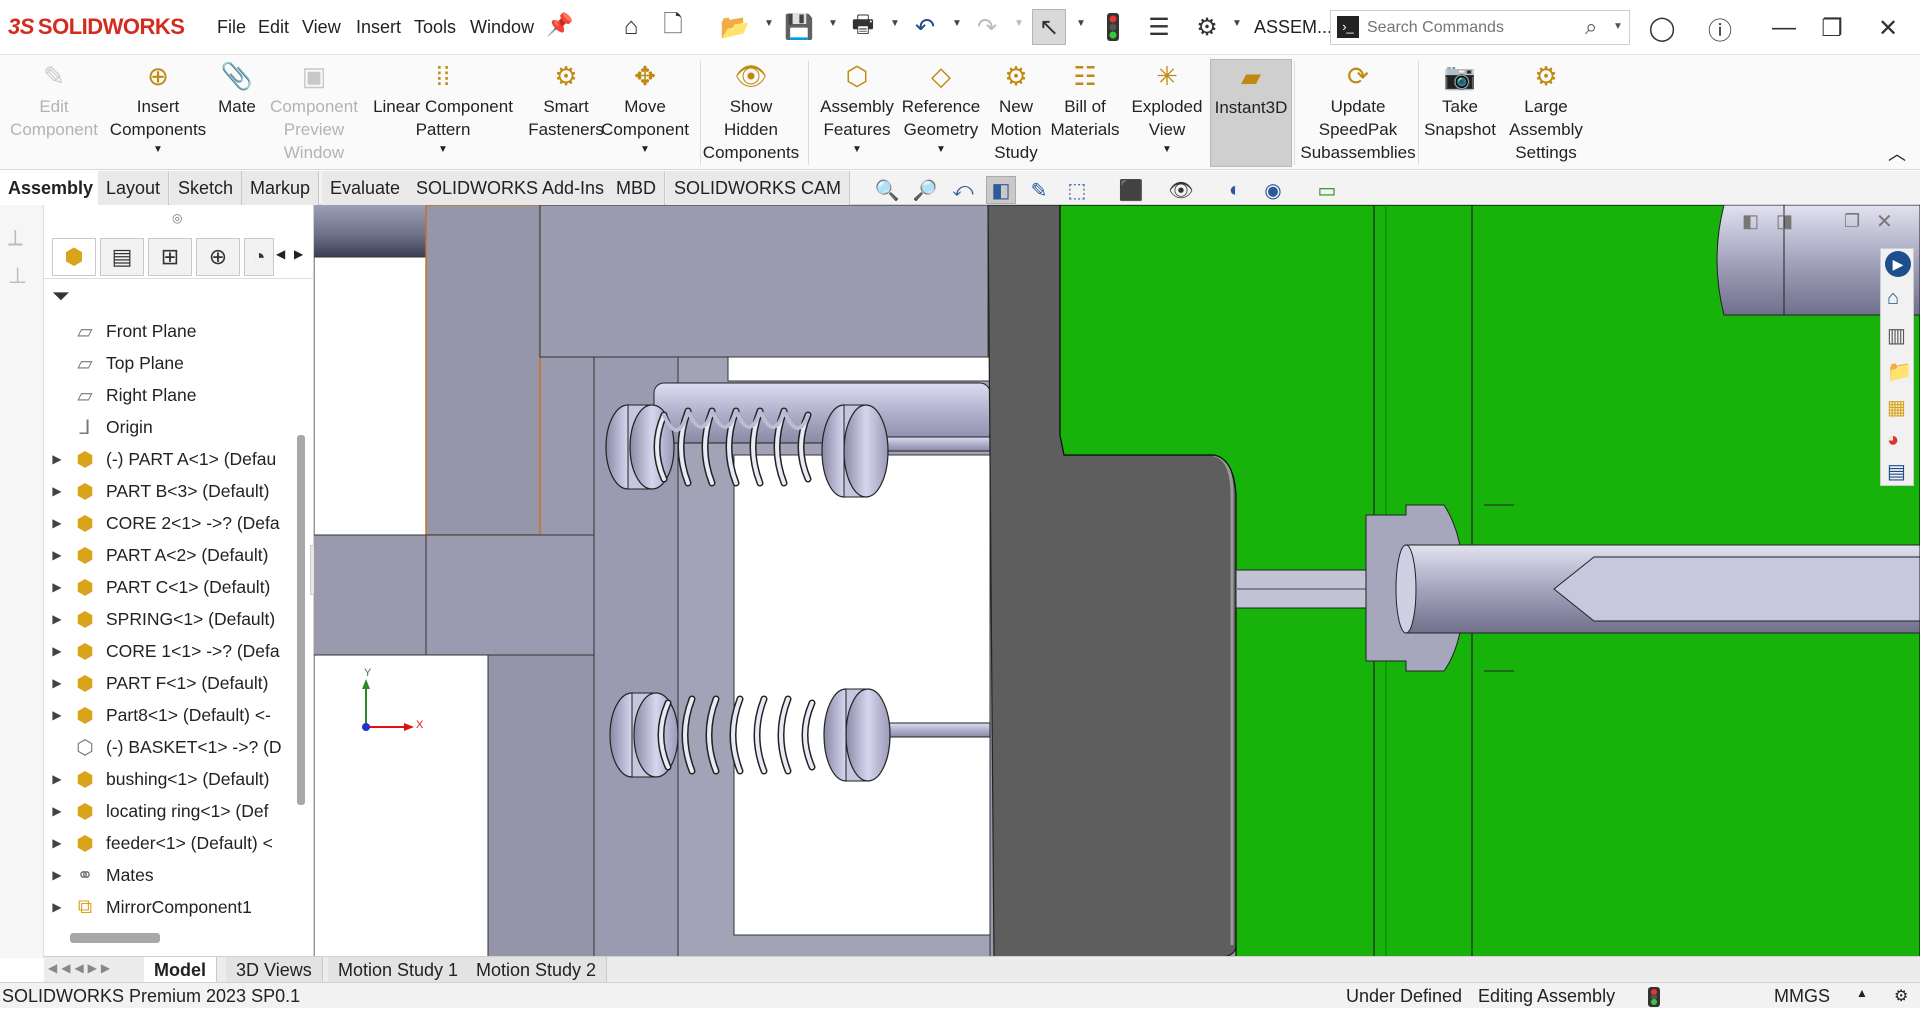  What do you see at coordinates (1251, 113) in the screenshot?
I see `ribbon-instant3d-button: ▰ Instant3D` at bounding box center [1251, 113].